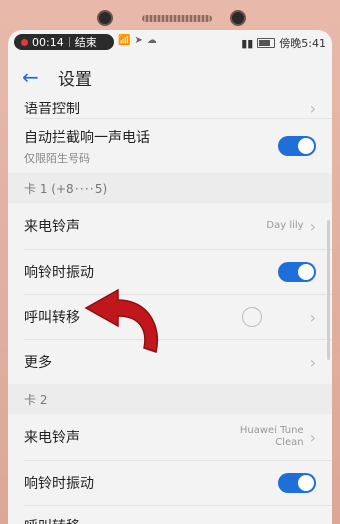 This screenshot has height=524, width=340. What do you see at coordinates (285, 225) in the screenshot?
I see `ringtone-value: Day lily` at bounding box center [285, 225].